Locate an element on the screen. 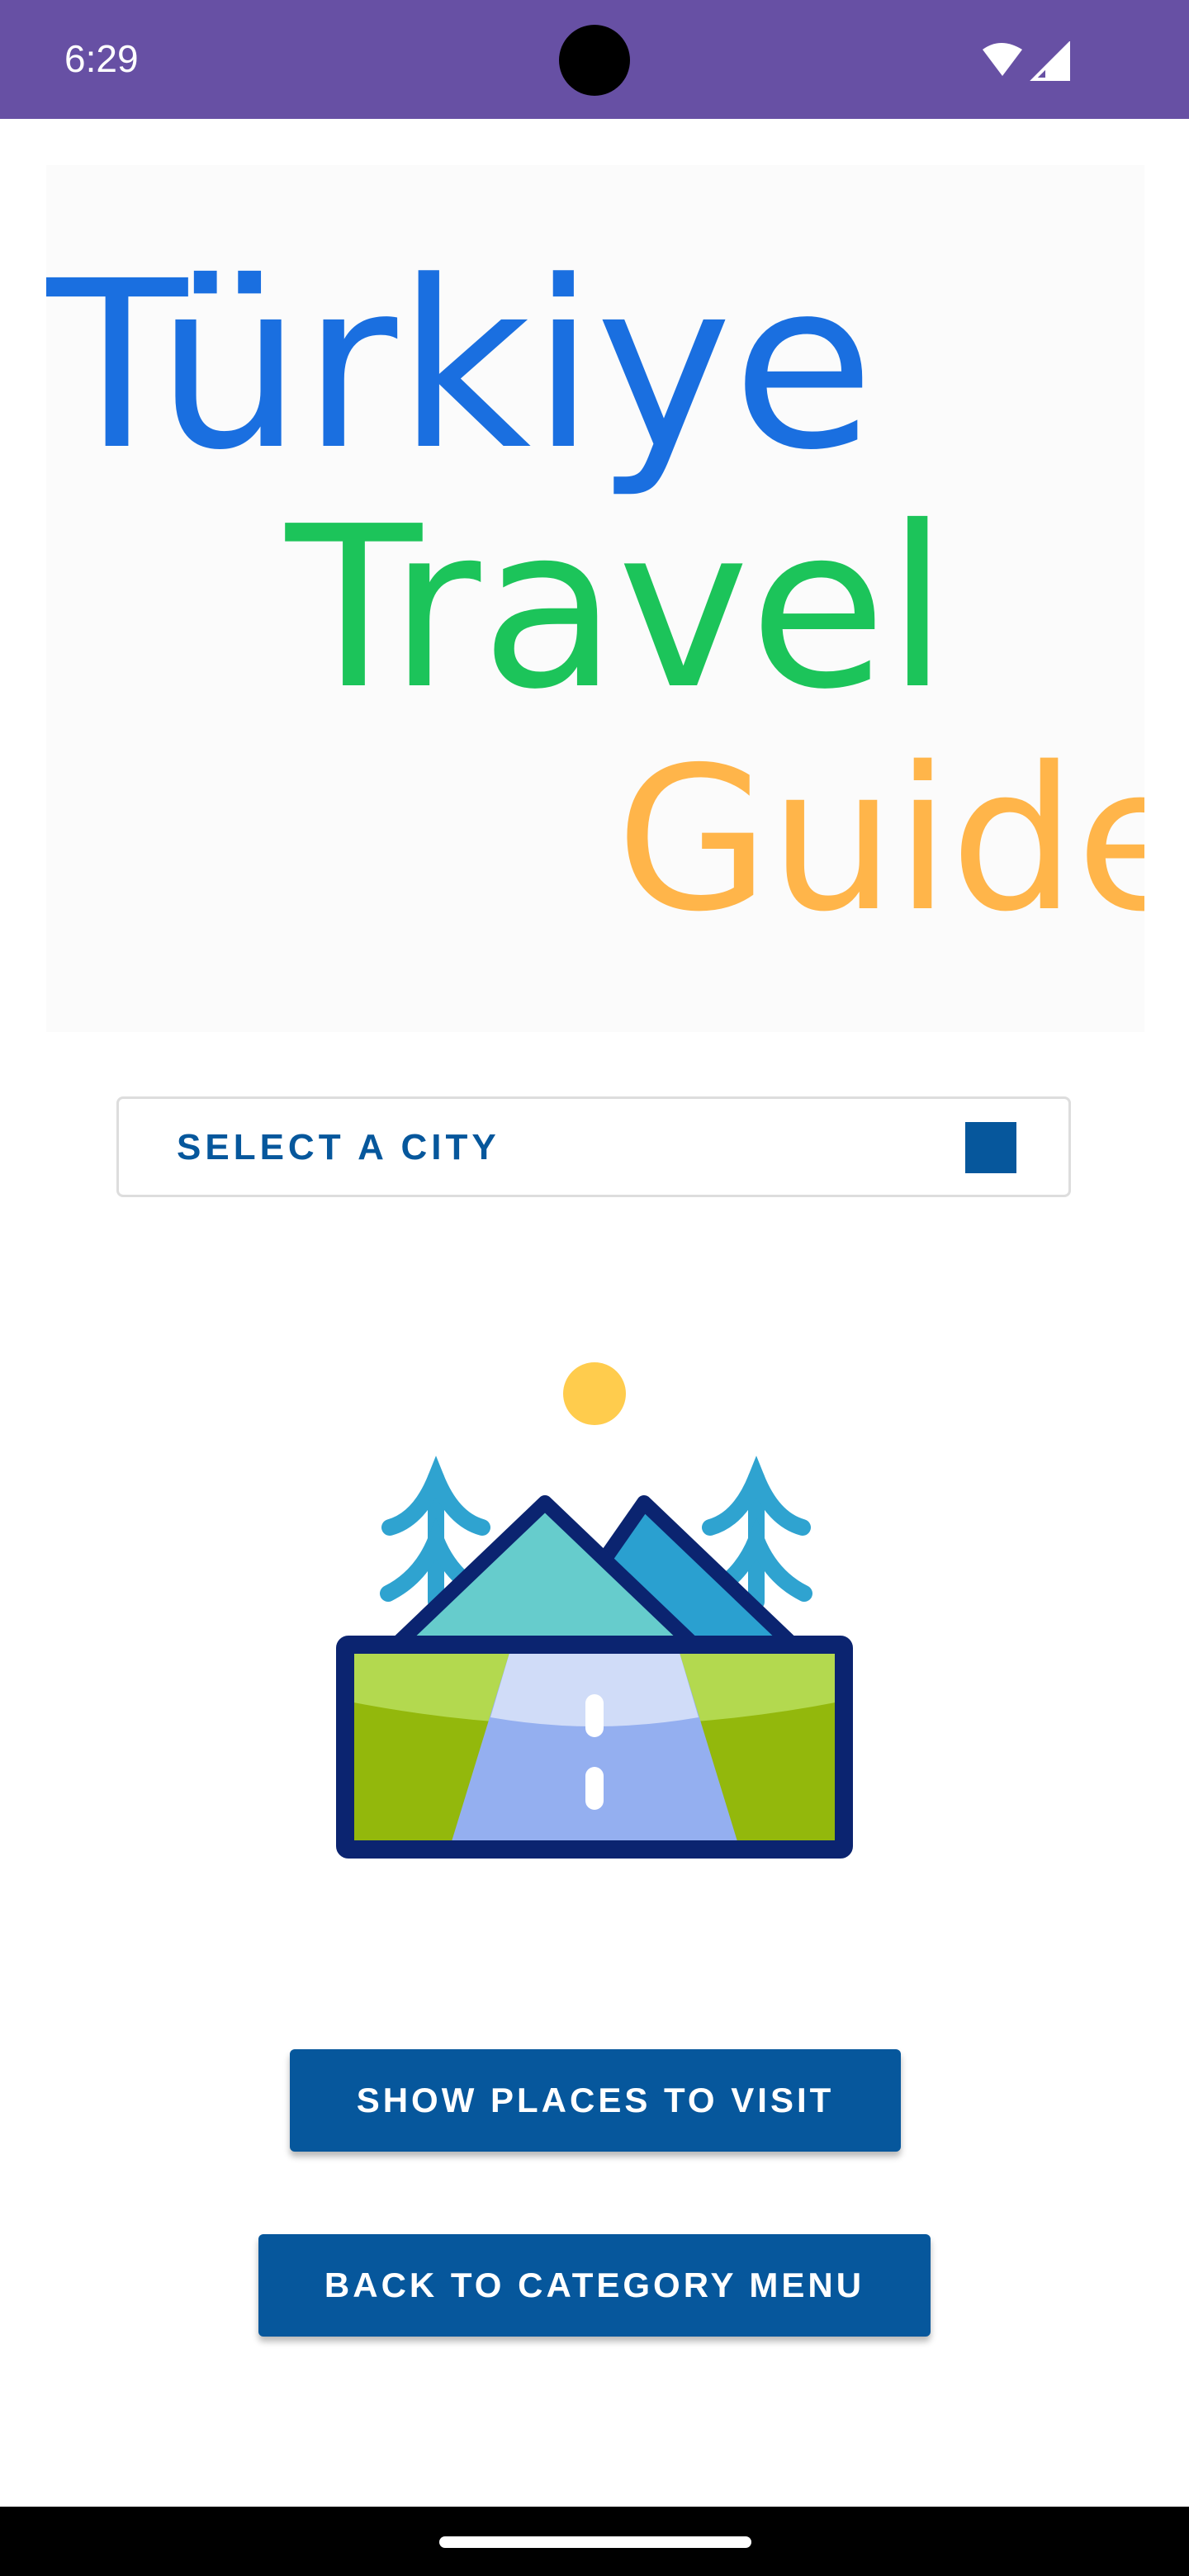 Image resolution: width=1189 pixels, height=2576 pixels. dropdown-indicator-icon is located at coordinates (990, 1147).